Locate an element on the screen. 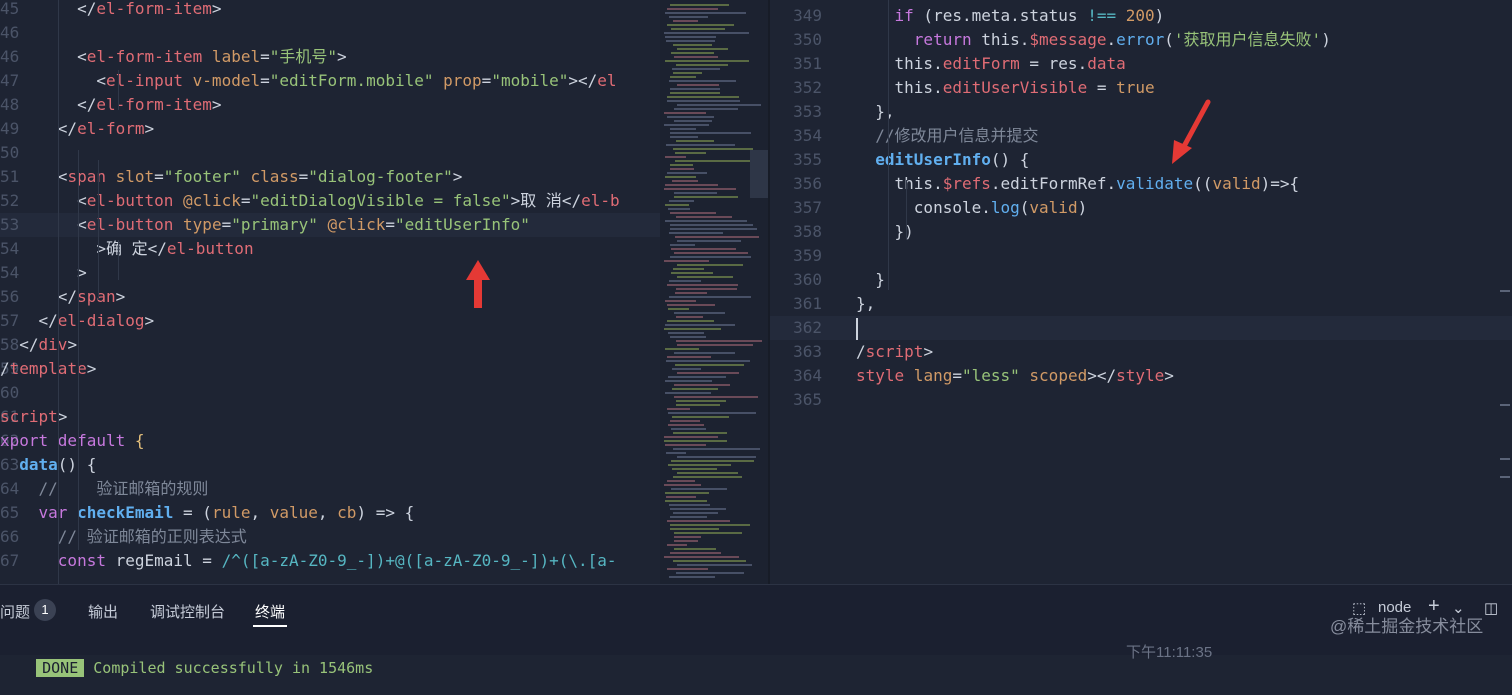 This screenshot has height=695, width=1512. code-line: 49 </el-form> is located at coordinates (330, 129).